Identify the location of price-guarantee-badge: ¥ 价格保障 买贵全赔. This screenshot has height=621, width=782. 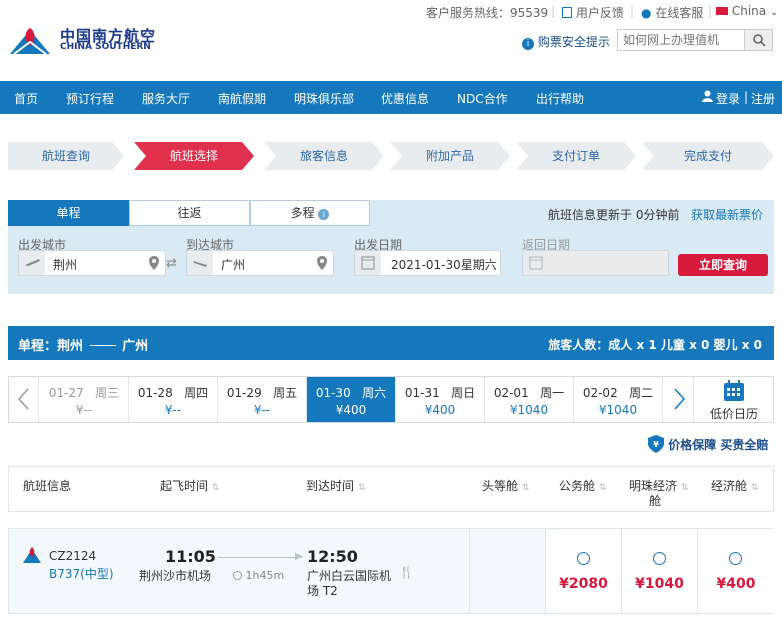
(708, 445).